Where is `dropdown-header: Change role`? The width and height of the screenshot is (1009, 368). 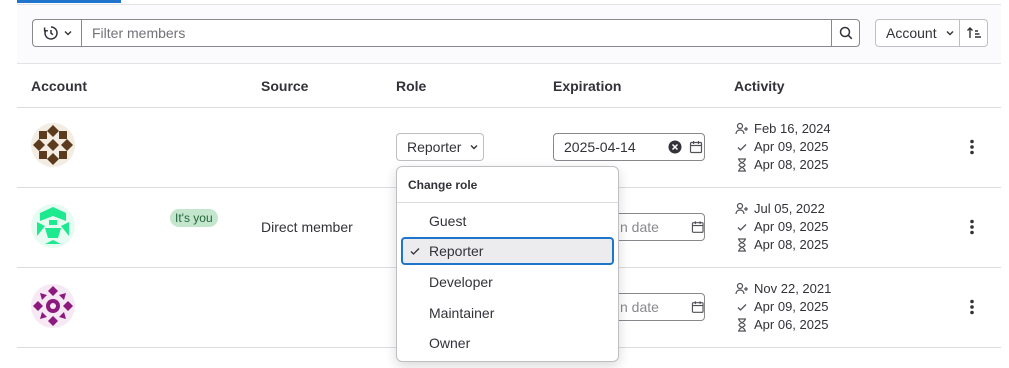 dropdown-header: Change role is located at coordinates (507, 185).